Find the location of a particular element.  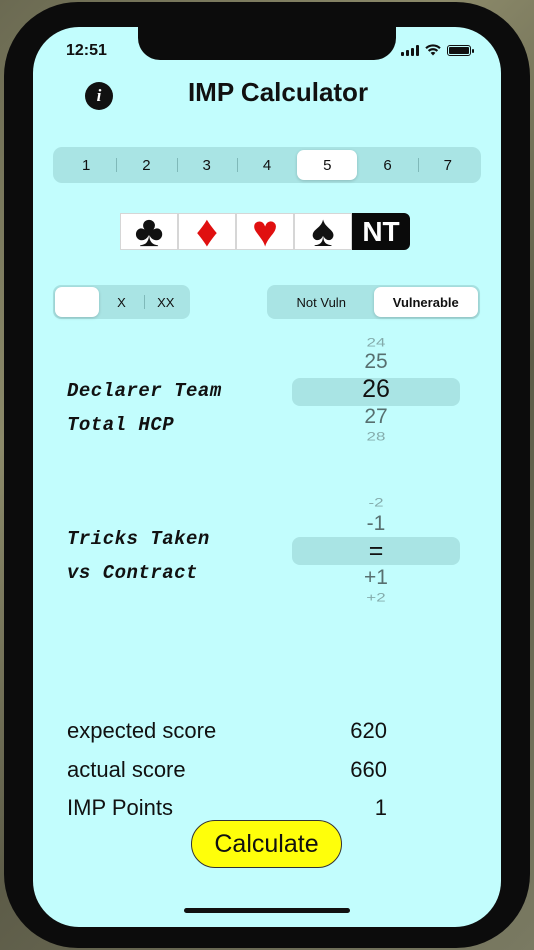

diamonds-suit-button: ♦ is located at coordinates (207, 231).